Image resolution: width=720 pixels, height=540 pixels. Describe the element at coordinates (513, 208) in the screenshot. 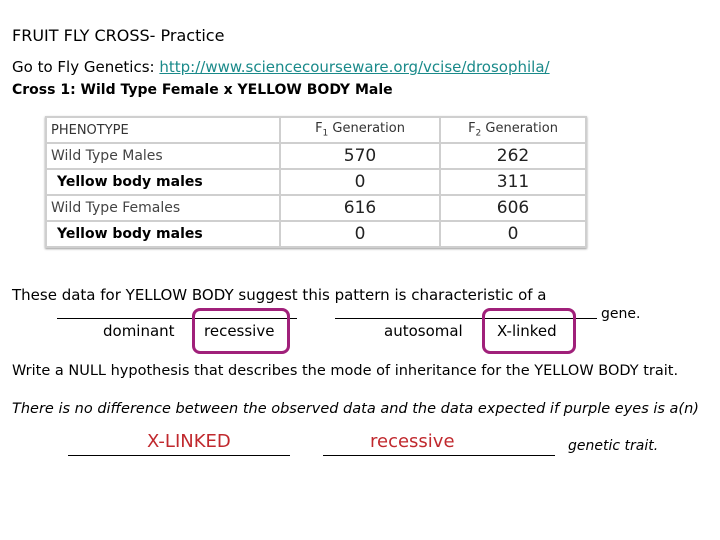

I see `f2-cell: 606` at that location.